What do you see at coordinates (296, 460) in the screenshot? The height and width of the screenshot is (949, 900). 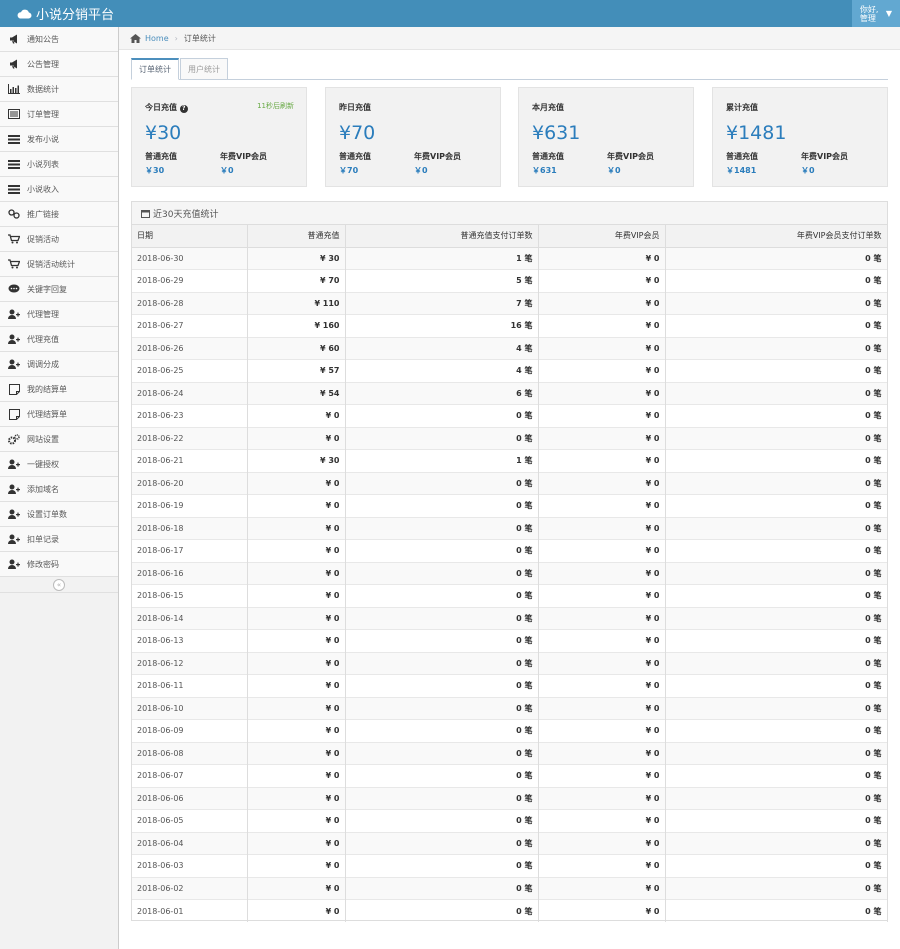 I see `cell-normal-recharge: ¥ 30` at bounding box center [296, 460].